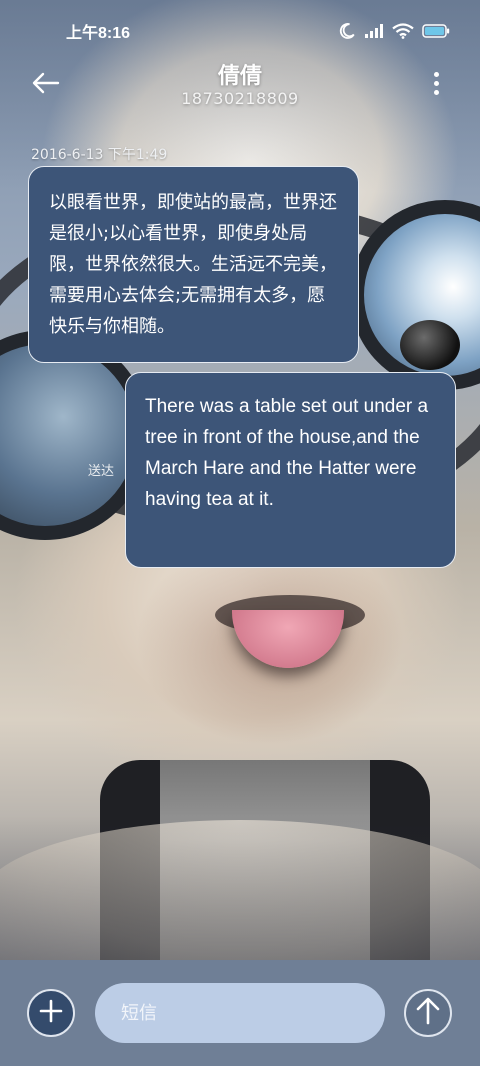 This screenshot has width=480, height=1066. Describe the element at coordinates (101, 471) in the screenshot. I see `delivery-status: 送达` at that location.